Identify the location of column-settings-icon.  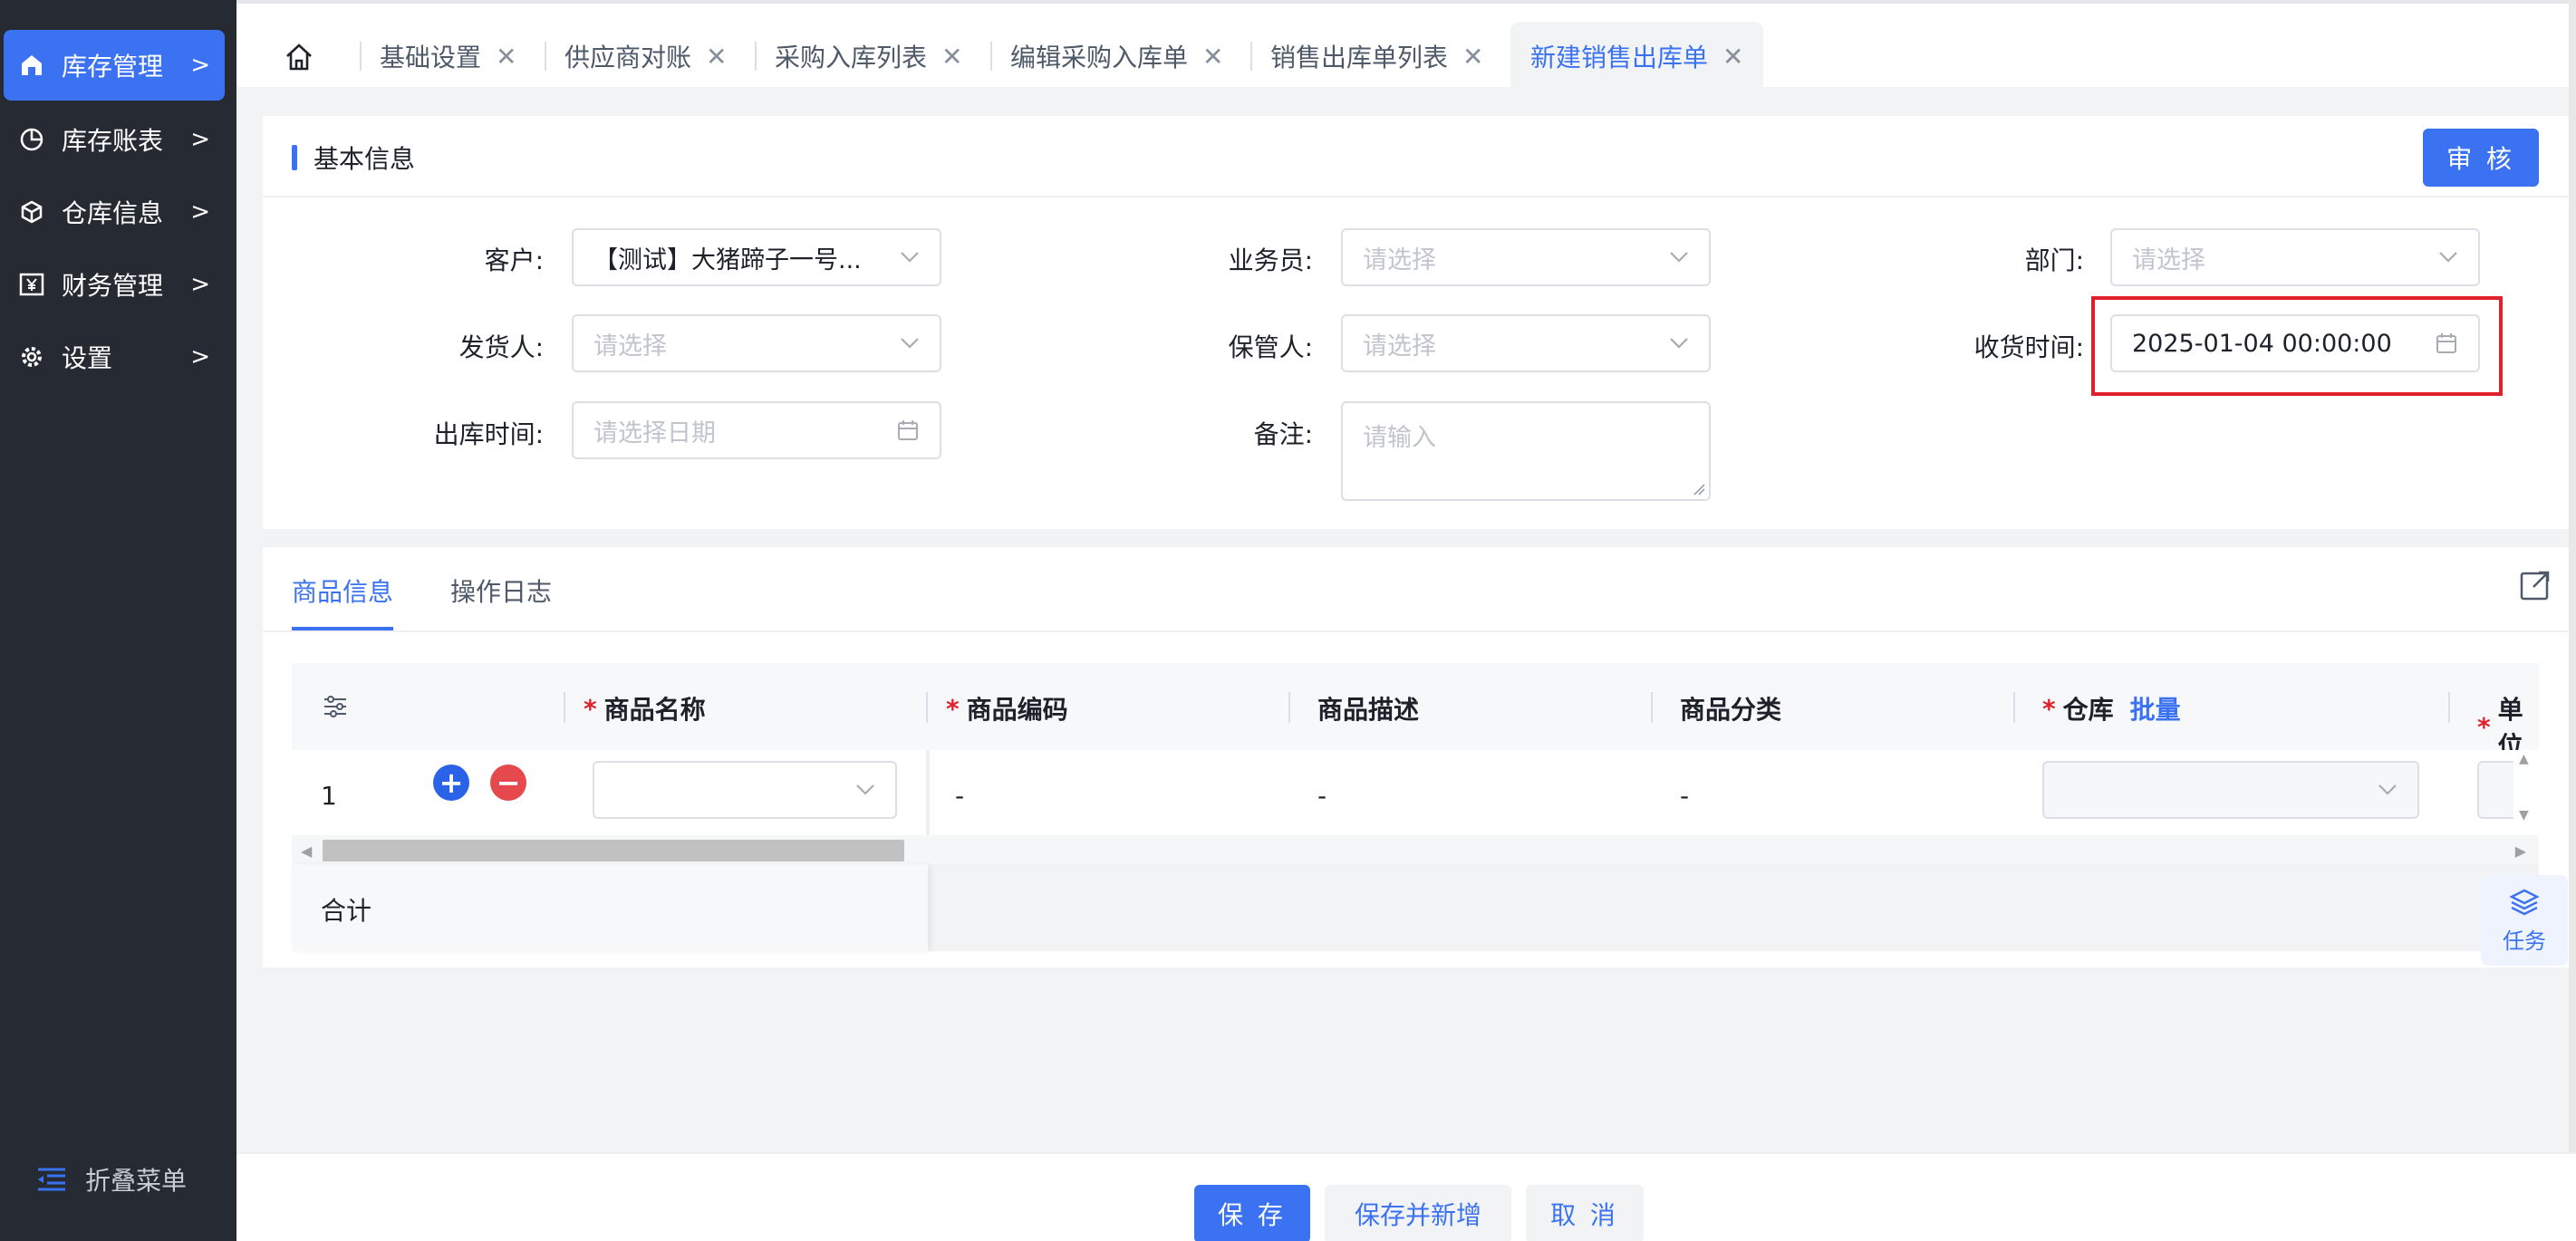
(335, 706).